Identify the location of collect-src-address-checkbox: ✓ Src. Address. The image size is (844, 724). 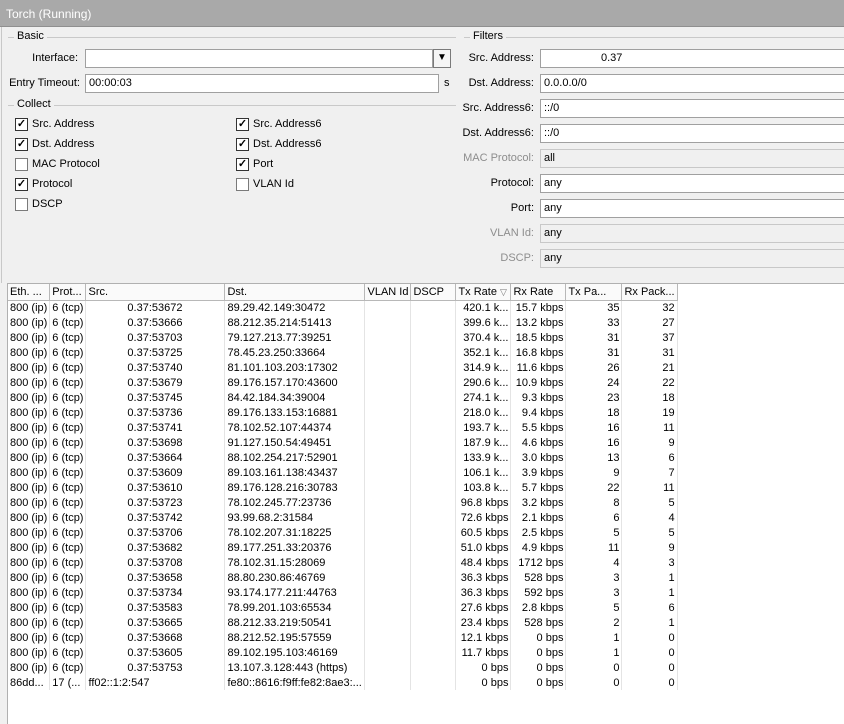
(54, 124).